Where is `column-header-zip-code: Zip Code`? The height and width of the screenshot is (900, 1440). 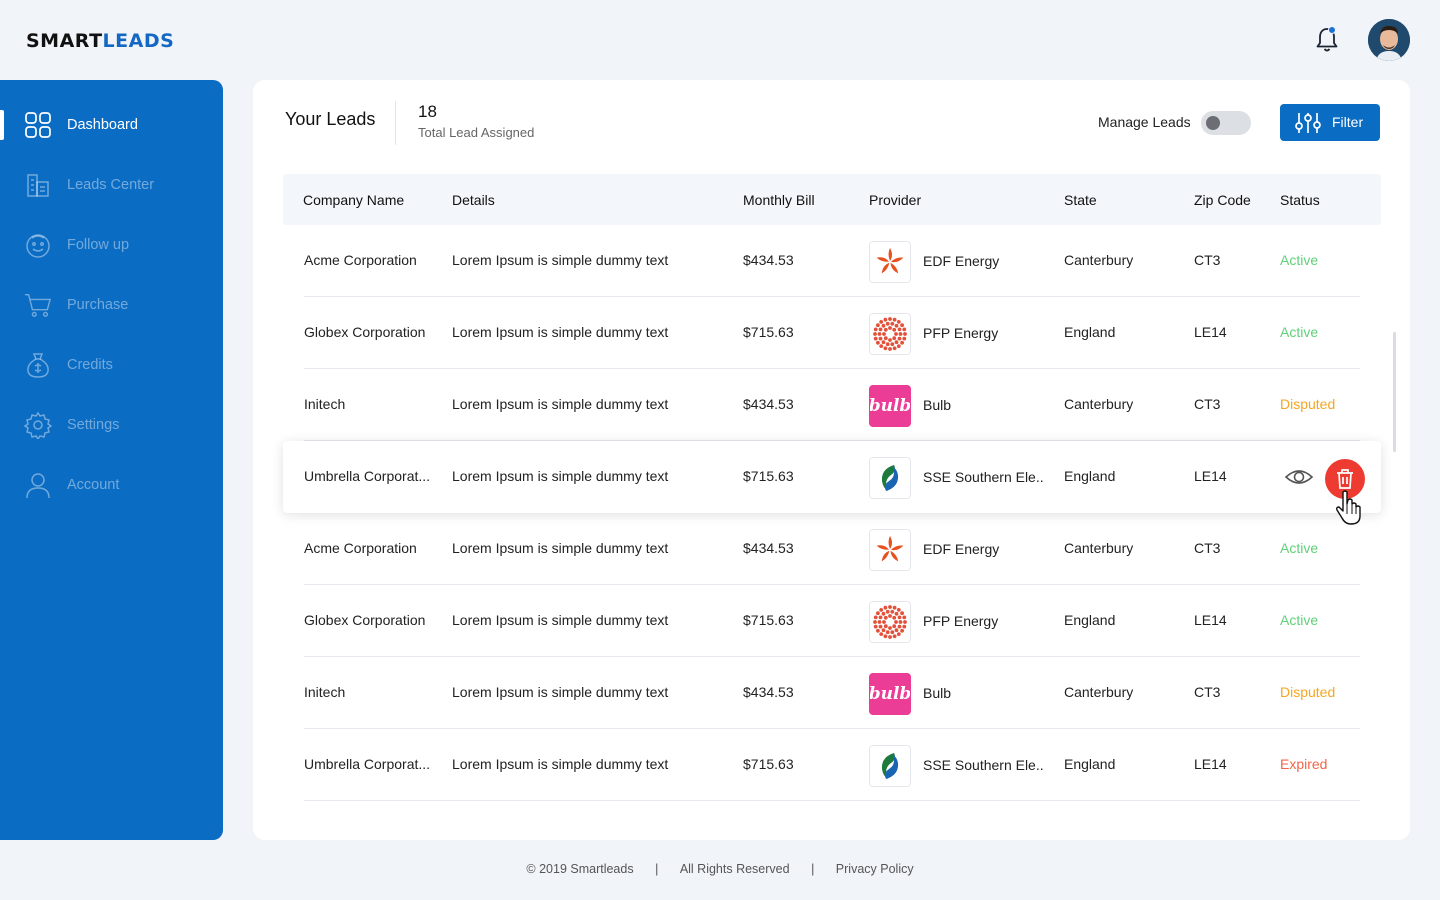 column-header-zip-code: Zip Code is located at coordinates (1222, 200).